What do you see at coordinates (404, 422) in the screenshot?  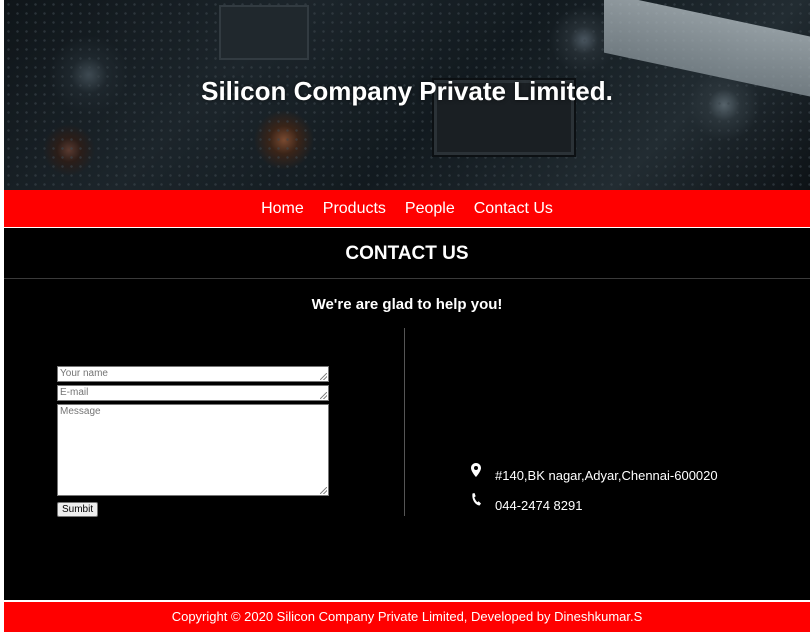 I see `column-divider` at bounding box center [404, 422].